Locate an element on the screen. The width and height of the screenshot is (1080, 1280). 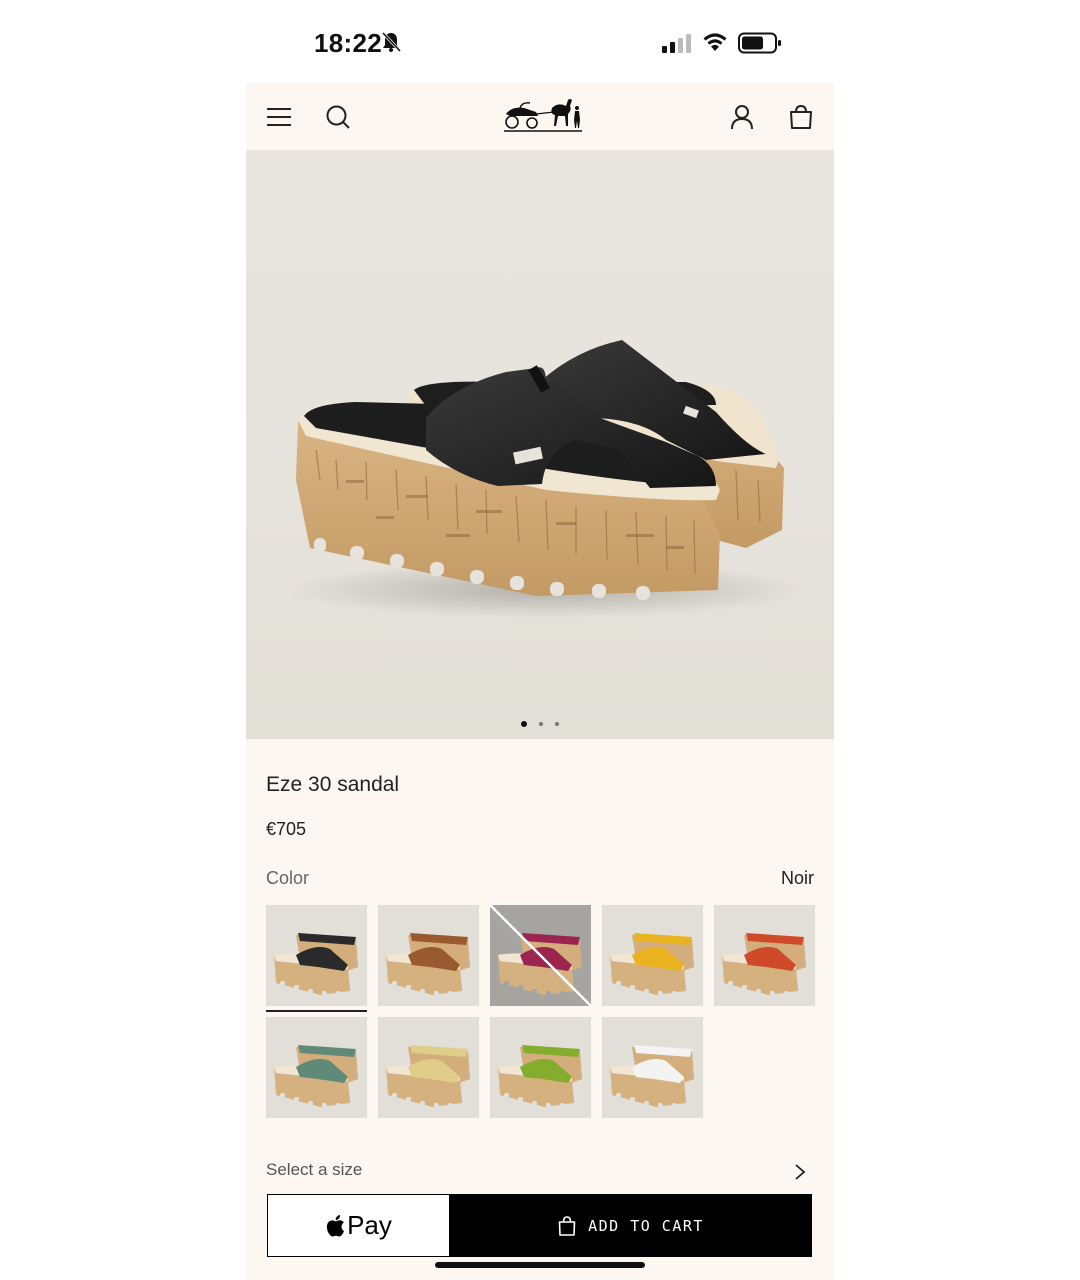
size-selector-label: Select a size is located at coordinates (314, 1169).